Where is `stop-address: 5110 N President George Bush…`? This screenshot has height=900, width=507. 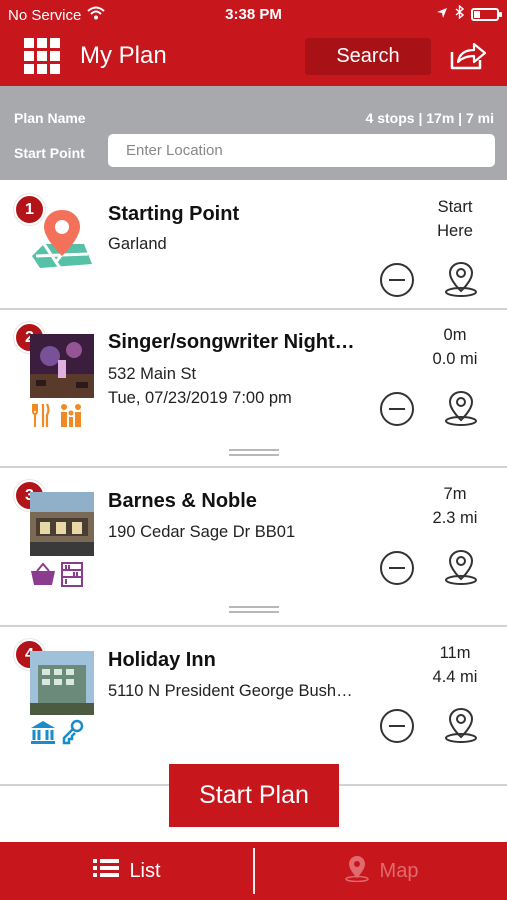
stop-address: 5110 N President George Bush… is located at coordinates (230, 691).